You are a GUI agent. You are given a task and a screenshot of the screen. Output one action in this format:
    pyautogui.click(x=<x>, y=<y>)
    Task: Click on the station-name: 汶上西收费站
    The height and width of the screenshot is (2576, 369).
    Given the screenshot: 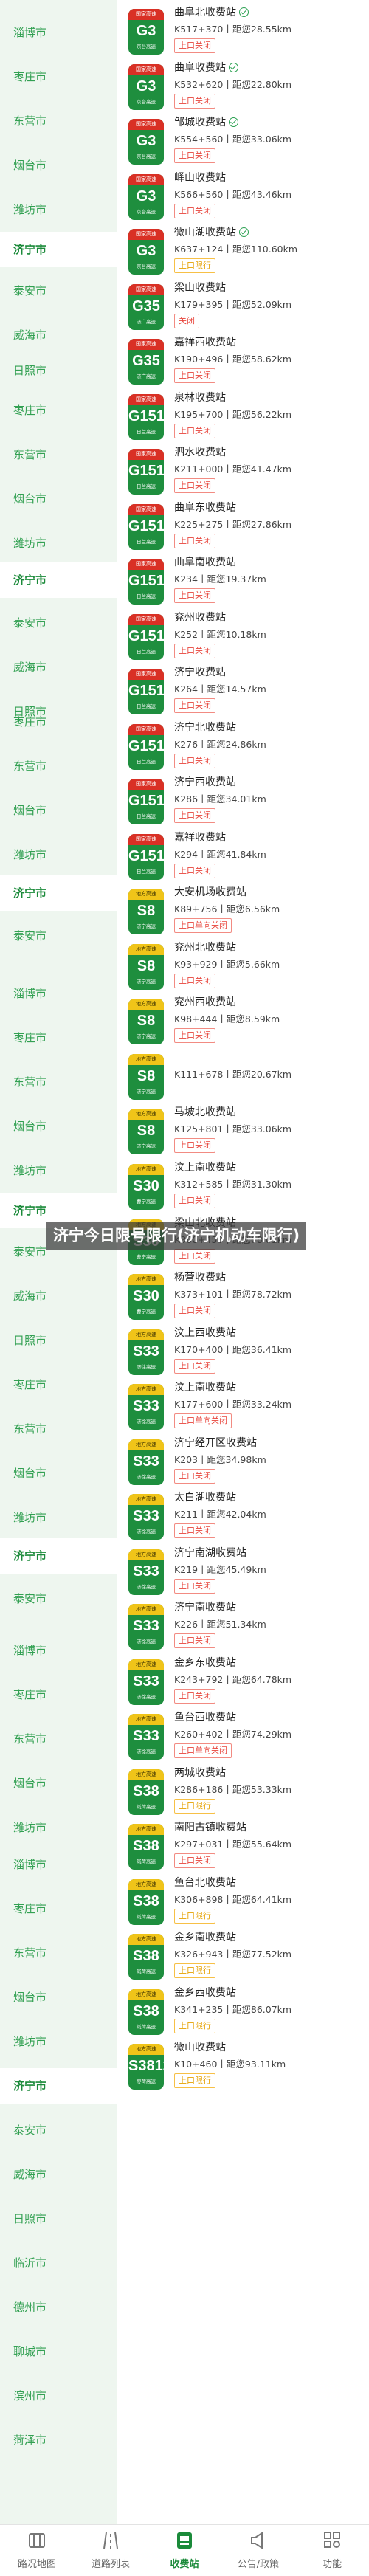 What is the action you would take?
    pyautogui.click(x=205, y=1333)
    